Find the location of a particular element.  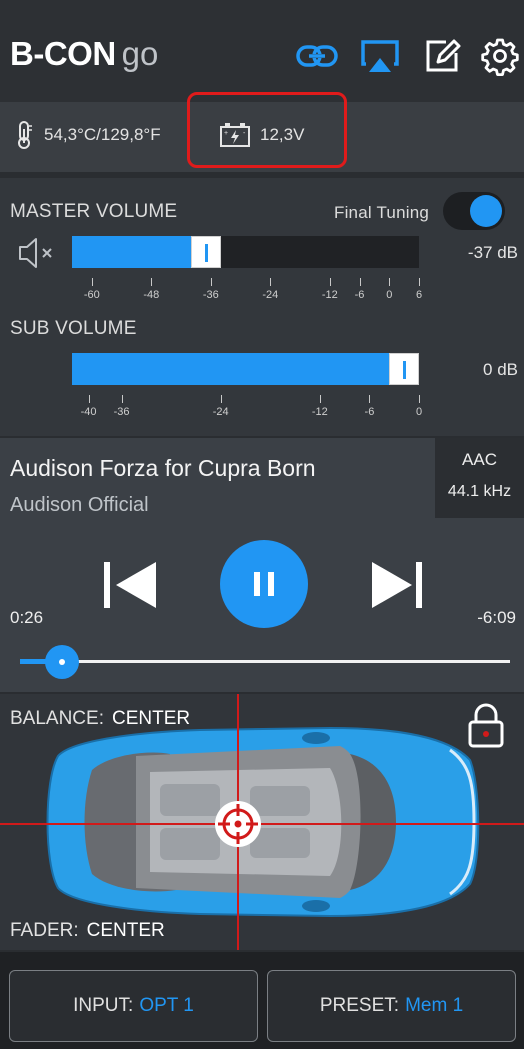

scale-tick-label: 6 is located at coordinates (419, 295).